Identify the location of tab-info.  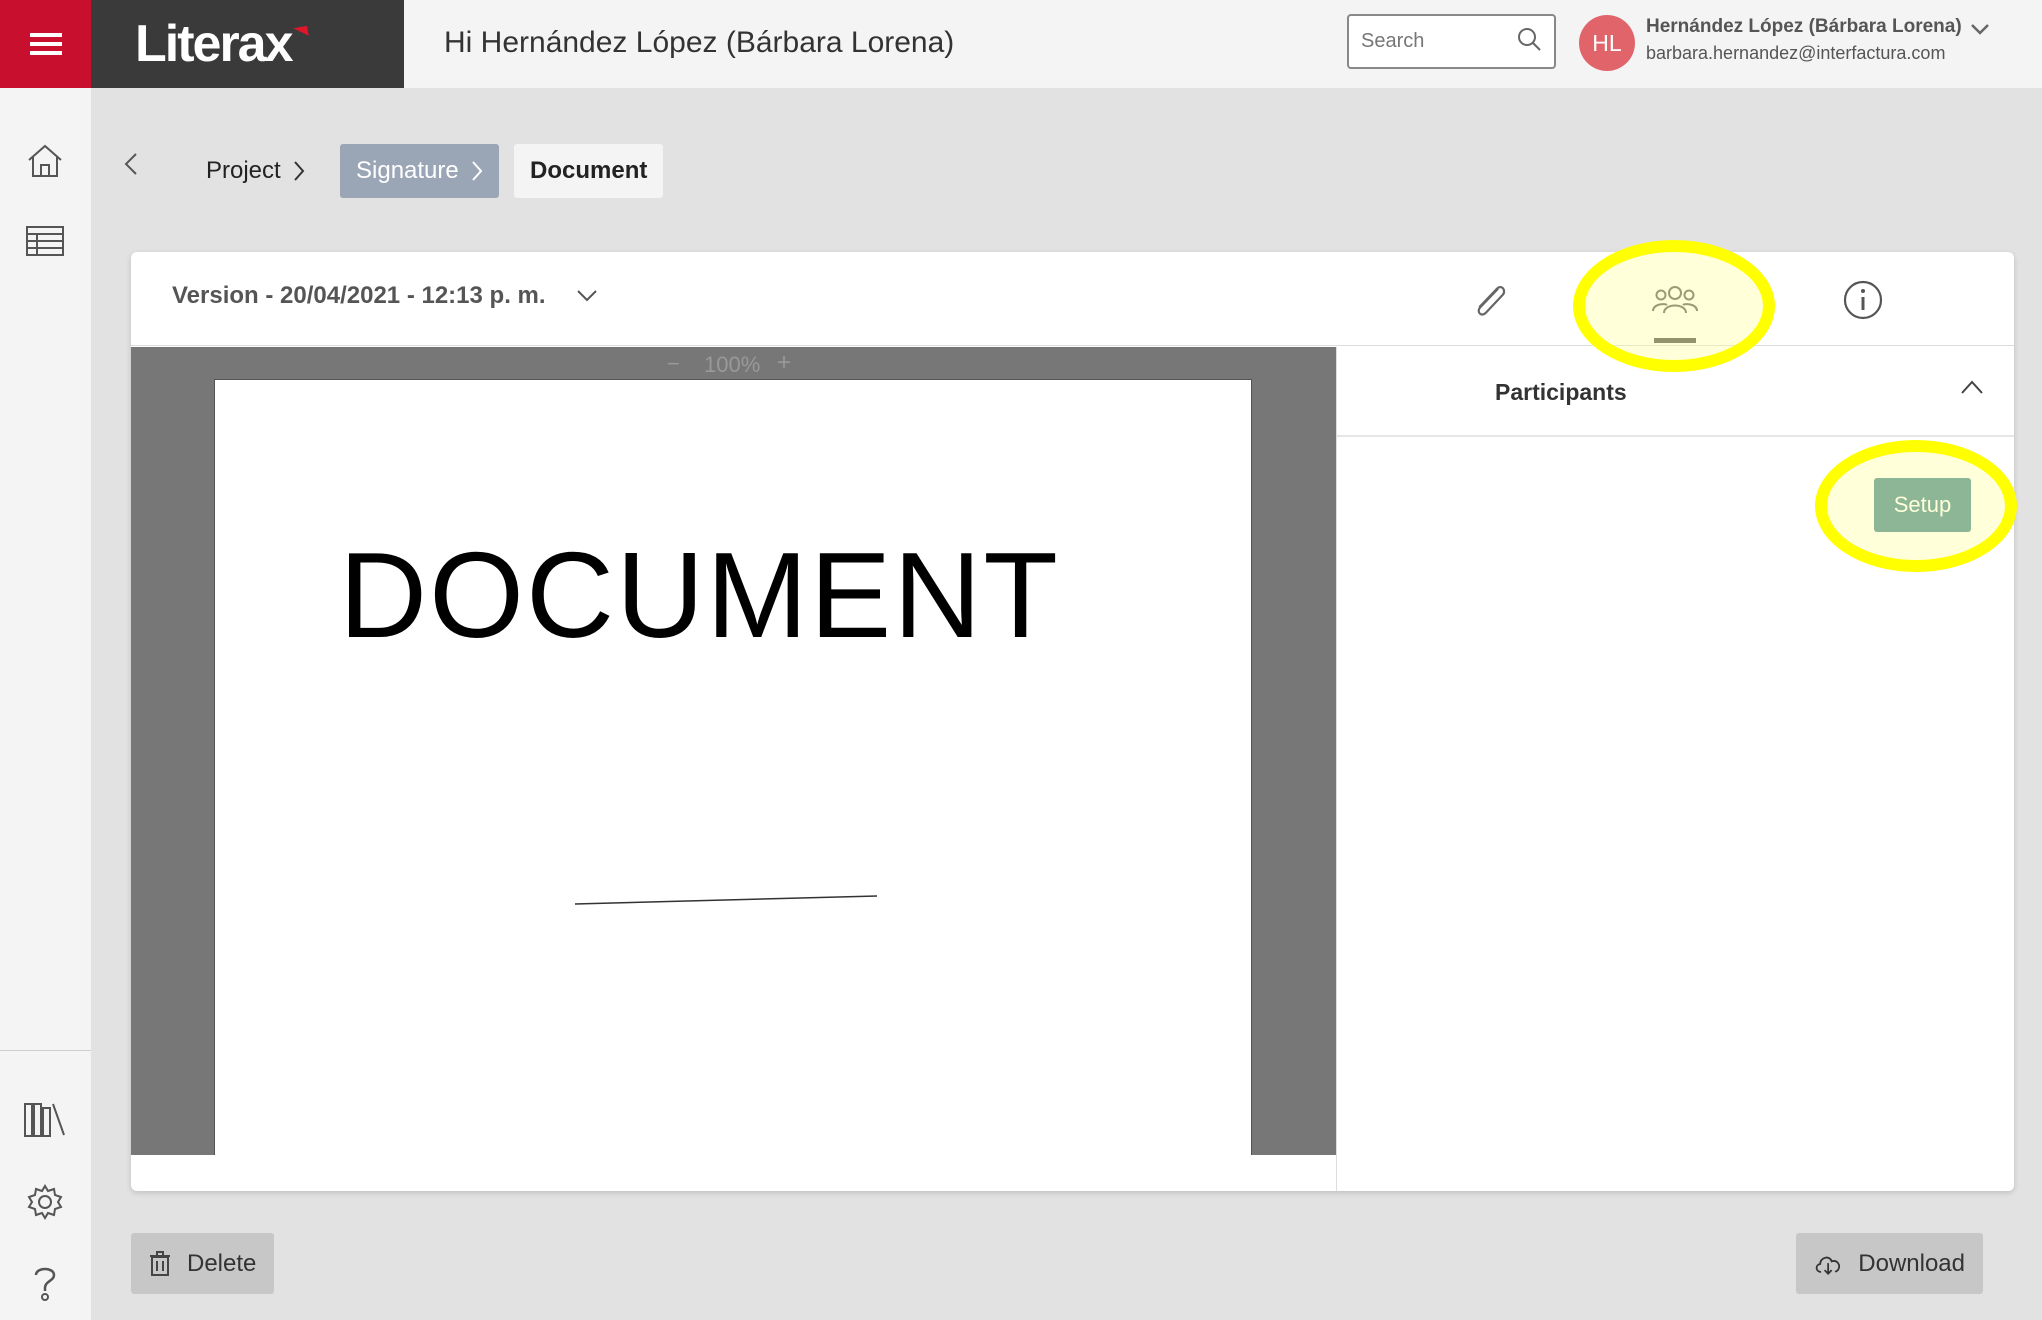
(1863, 300).